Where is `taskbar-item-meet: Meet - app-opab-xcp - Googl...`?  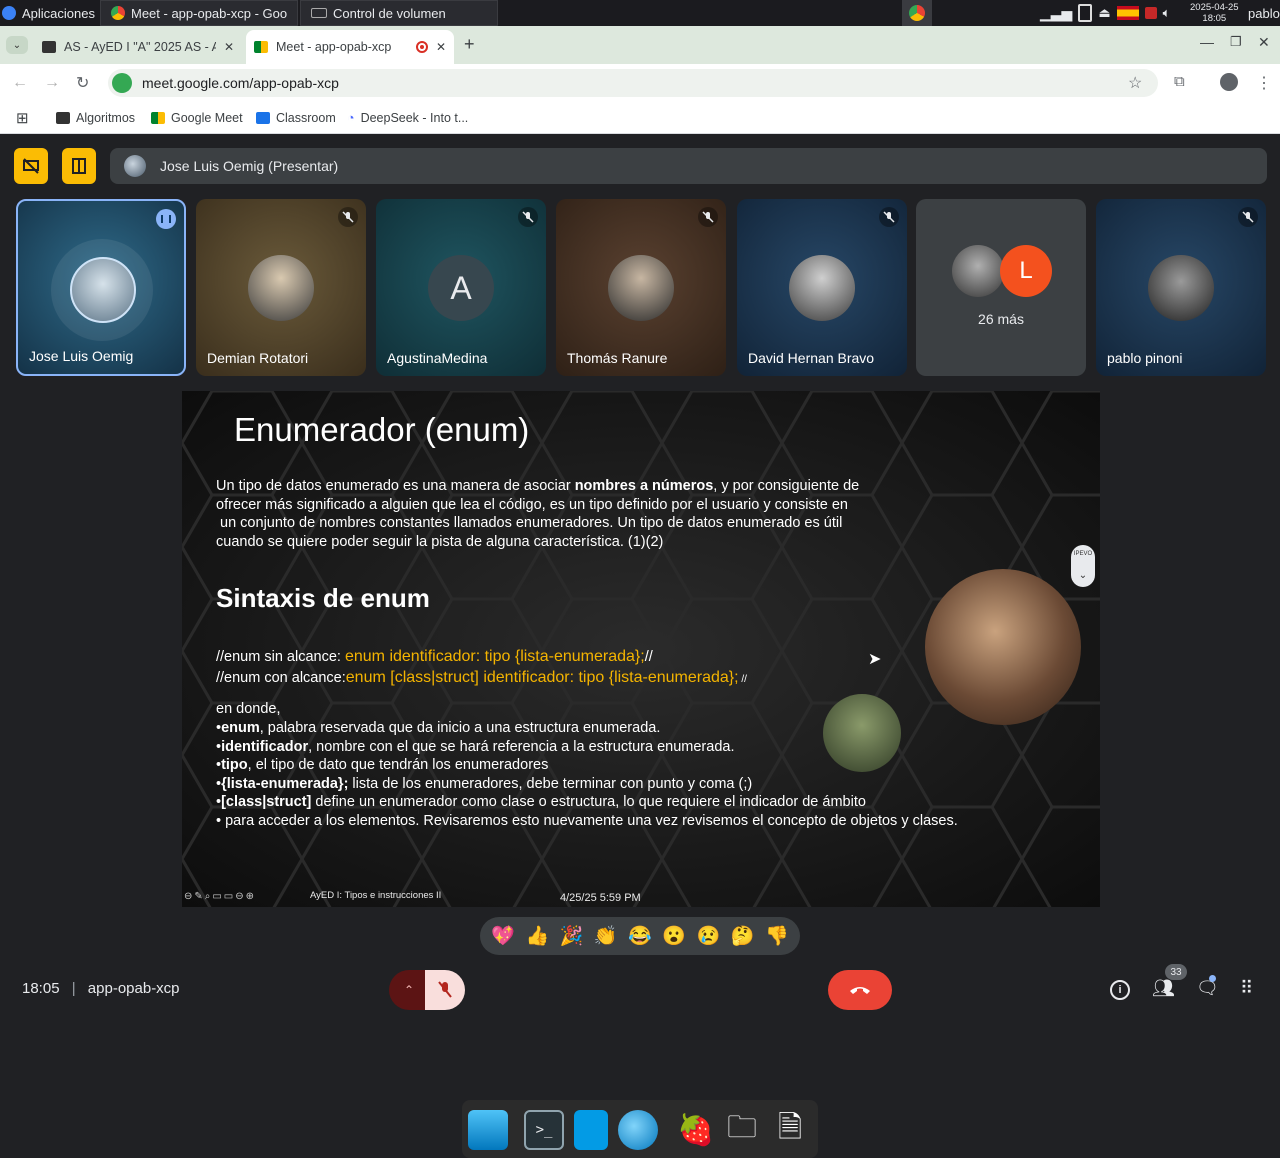 taskbar-item-meet: Meet - app-opab-xcp - Googl... is located at coordinates (199, 13).